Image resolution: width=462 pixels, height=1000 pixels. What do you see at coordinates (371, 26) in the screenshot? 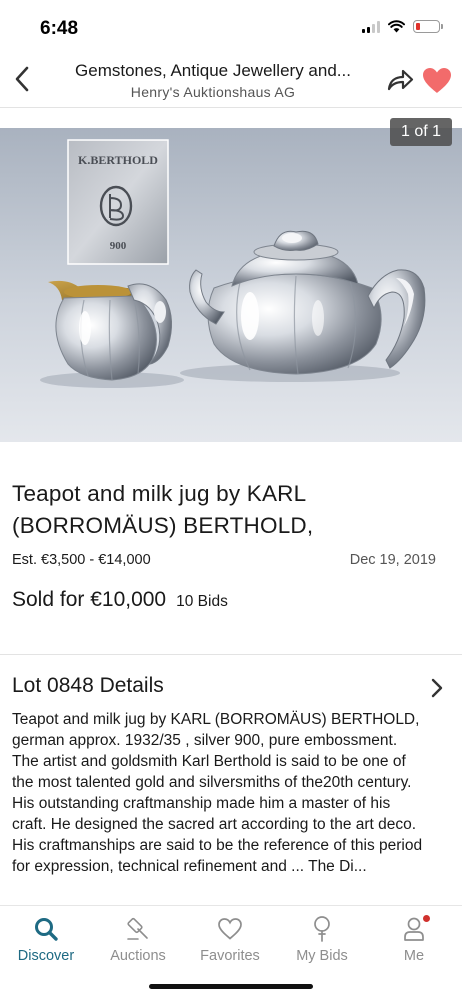
I see `signal-icon` at bounding box center [371, 26].